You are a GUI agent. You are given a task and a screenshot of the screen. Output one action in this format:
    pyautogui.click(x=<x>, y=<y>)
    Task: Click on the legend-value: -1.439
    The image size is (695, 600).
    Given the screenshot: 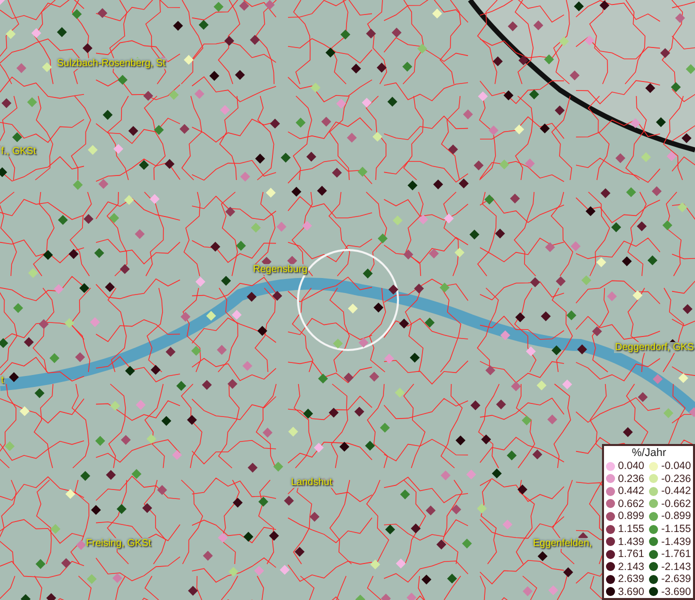 What is the action you would take?
    pyautogui.click(x=676, y=542)
    